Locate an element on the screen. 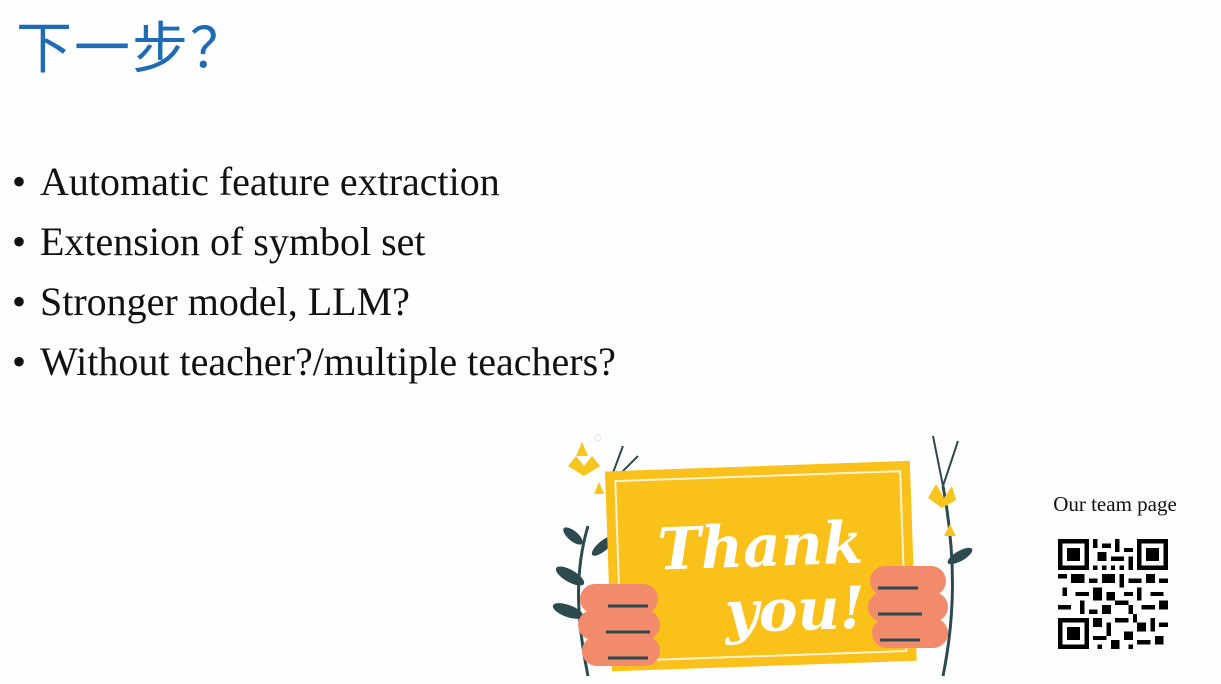  qr-code-icon is located at coordinates (1113, 594).